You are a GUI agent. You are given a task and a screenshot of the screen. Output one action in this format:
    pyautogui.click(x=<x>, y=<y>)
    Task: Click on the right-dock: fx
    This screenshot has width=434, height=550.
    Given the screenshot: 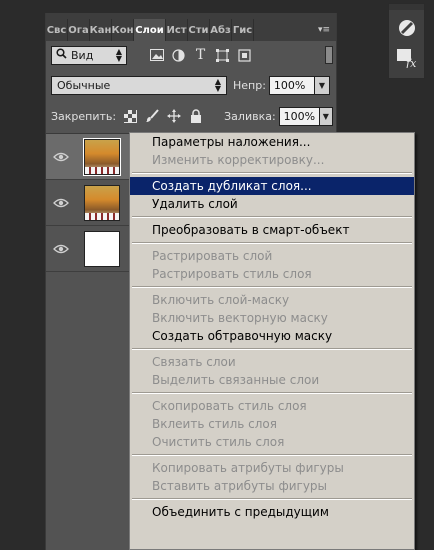 What is the action you would take?
    pyautogui.click(x=406, y=41)
    